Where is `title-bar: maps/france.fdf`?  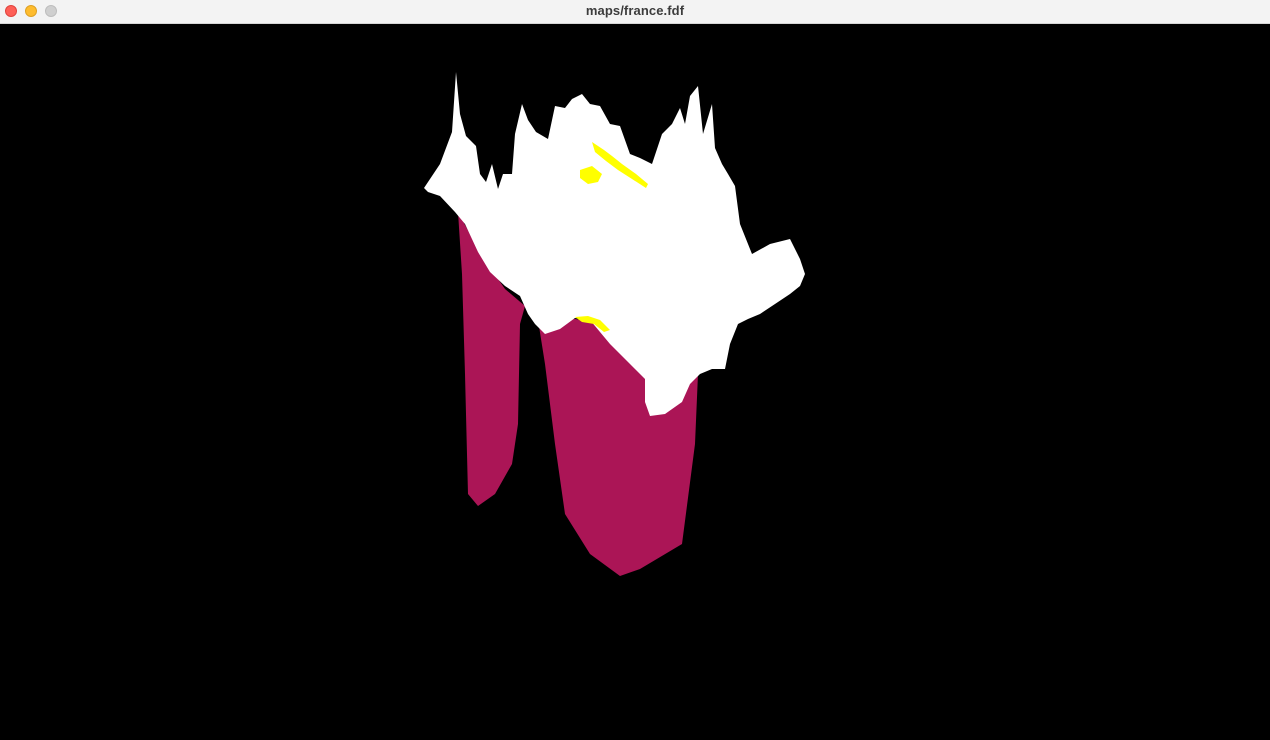
title-bar: maps/france.fdf is located at coordinates (635, 12).